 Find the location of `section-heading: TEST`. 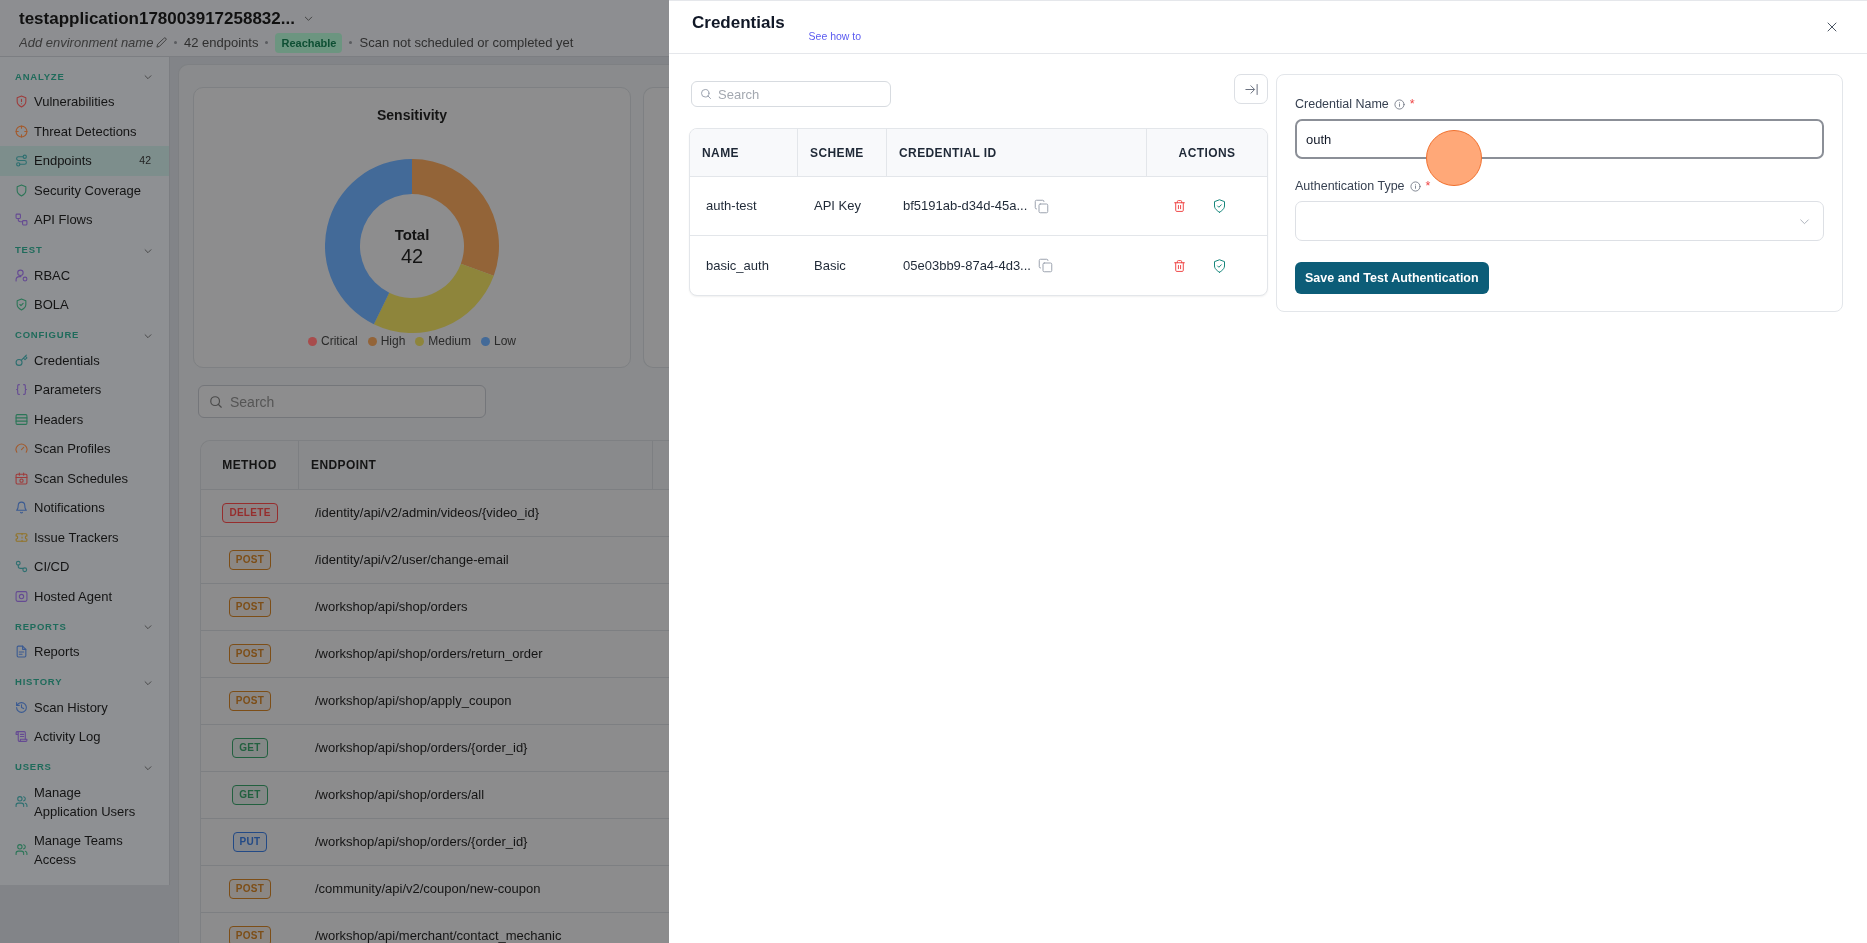

section-heading: TEST is located at coordinates (29, 250).